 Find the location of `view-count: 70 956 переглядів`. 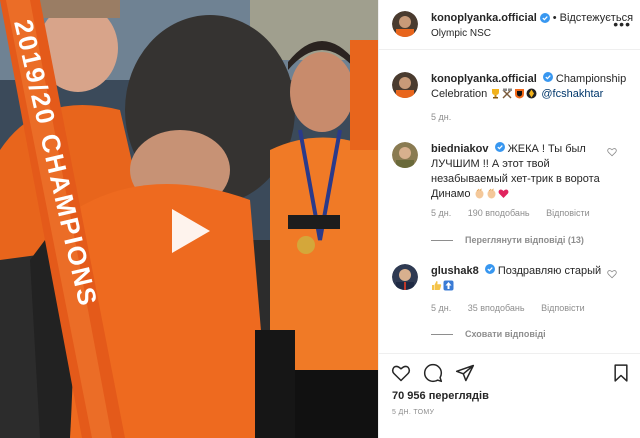

view-count: 70 956 переглядів is located at coordinates (440, 396).